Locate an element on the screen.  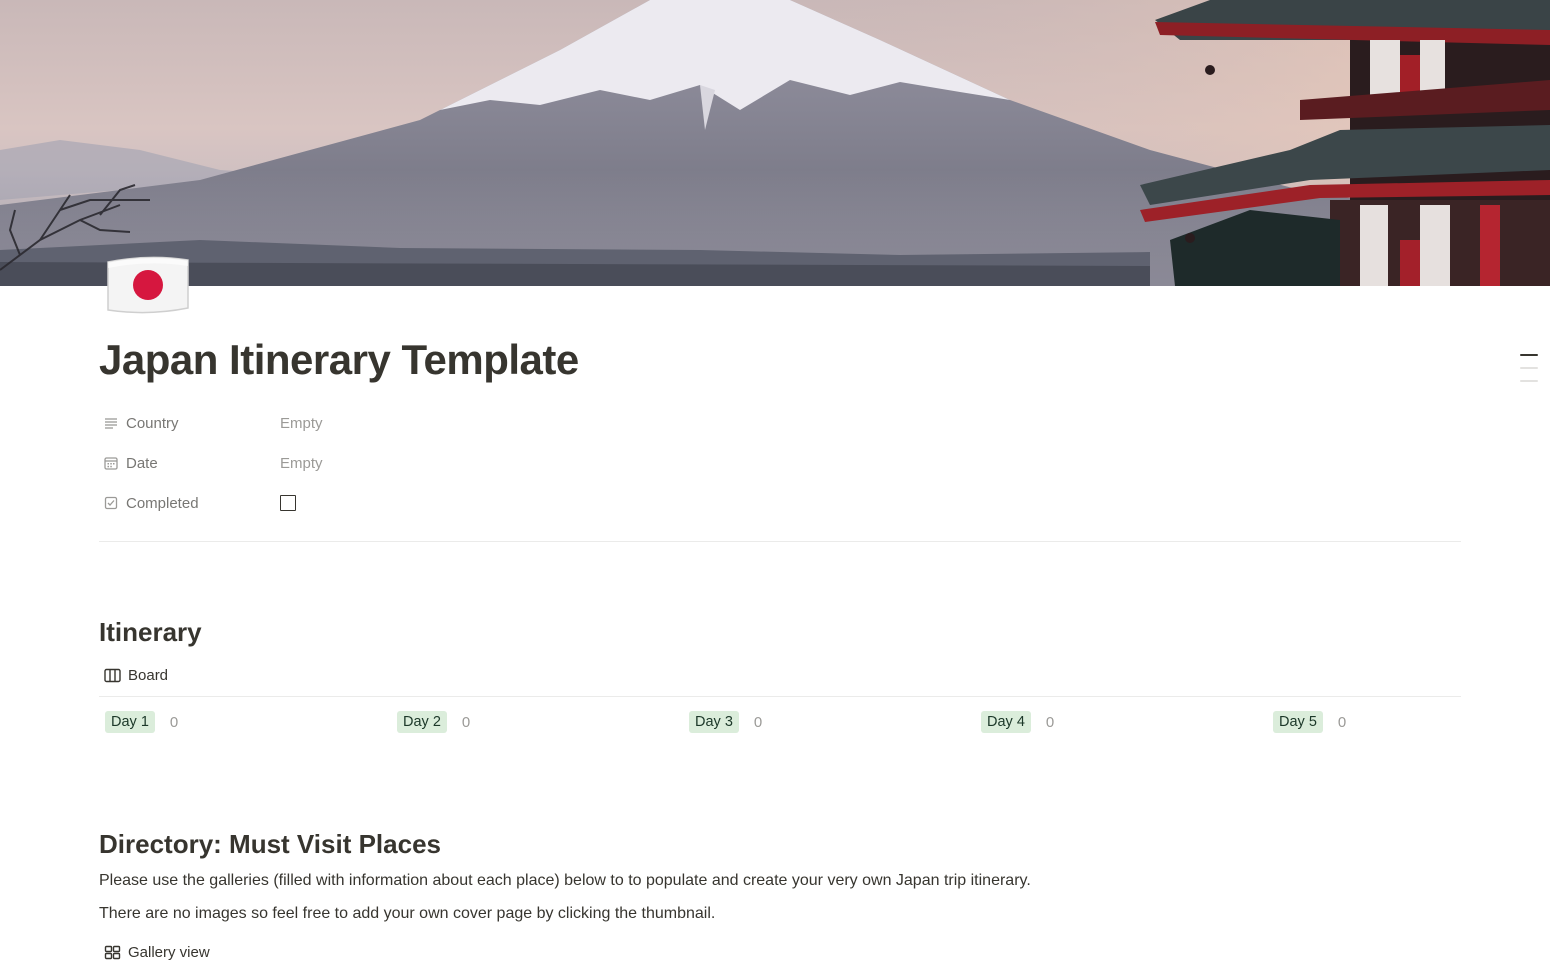
board-group-day-4: Day 4 0 is located at coordinates (1017, 722).